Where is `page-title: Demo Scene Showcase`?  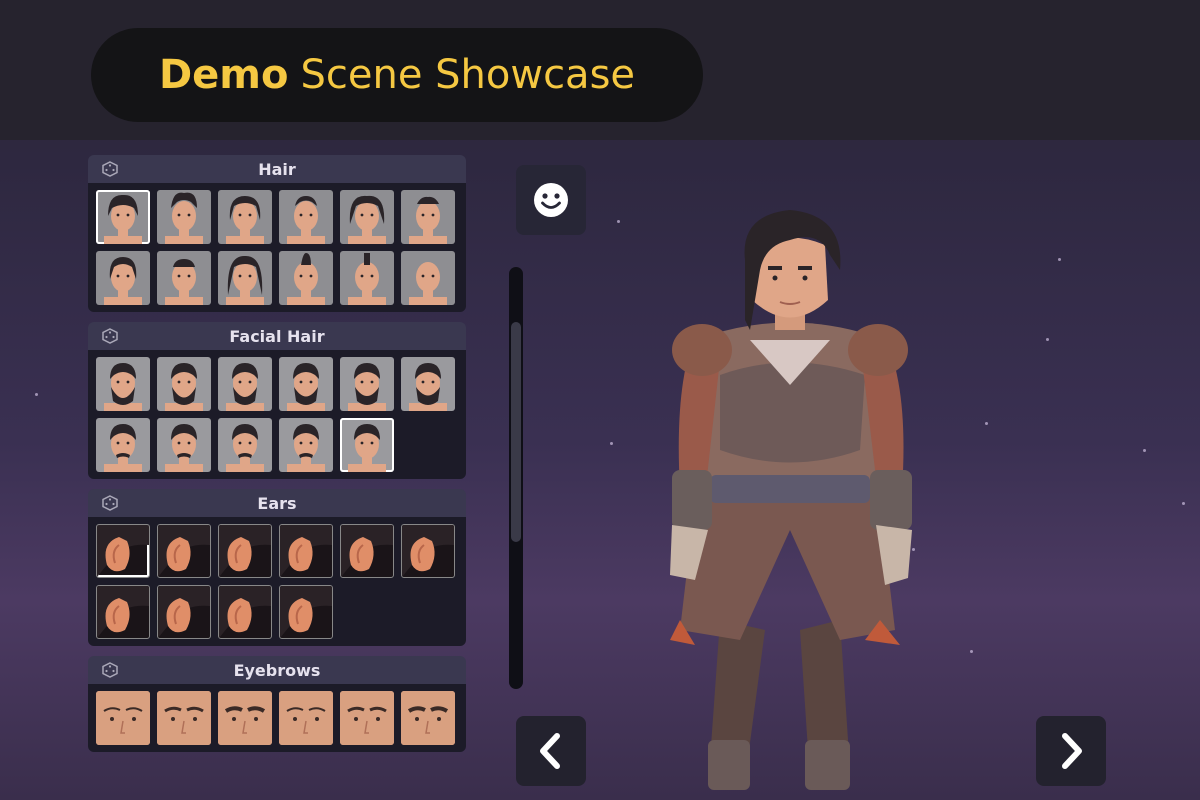 page-title: Demo Scene Showcase is located at coordinates (397, 75).